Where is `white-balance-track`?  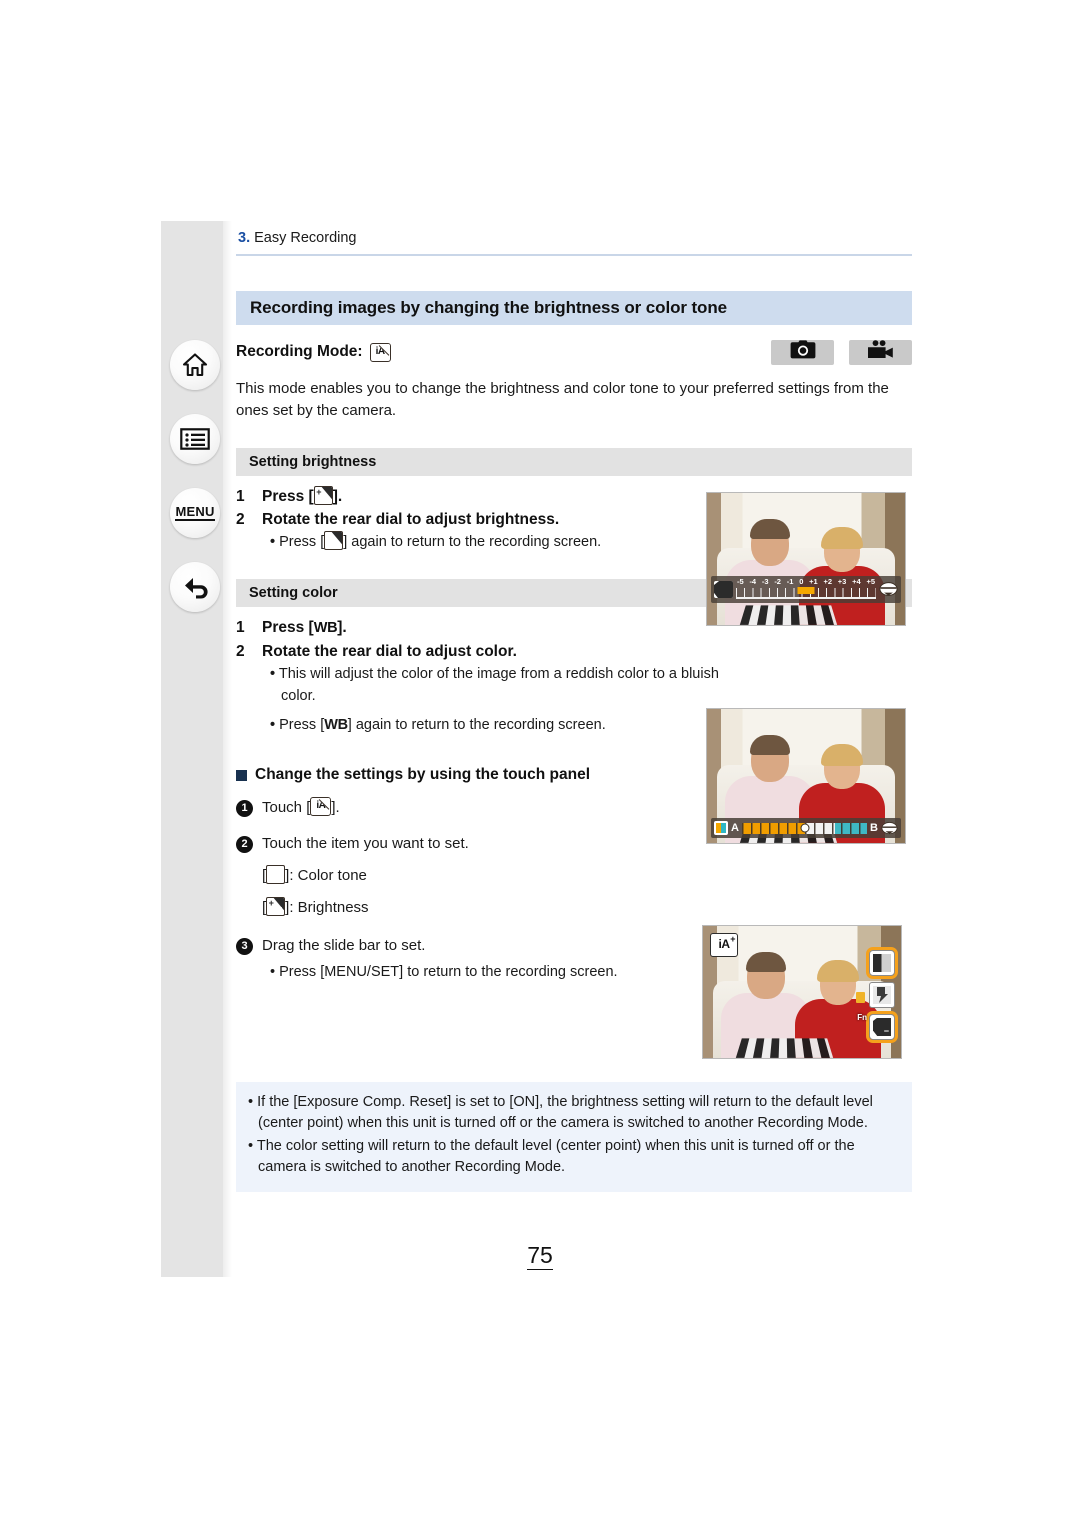 white-balance-track is located at coordinates (804, 828).